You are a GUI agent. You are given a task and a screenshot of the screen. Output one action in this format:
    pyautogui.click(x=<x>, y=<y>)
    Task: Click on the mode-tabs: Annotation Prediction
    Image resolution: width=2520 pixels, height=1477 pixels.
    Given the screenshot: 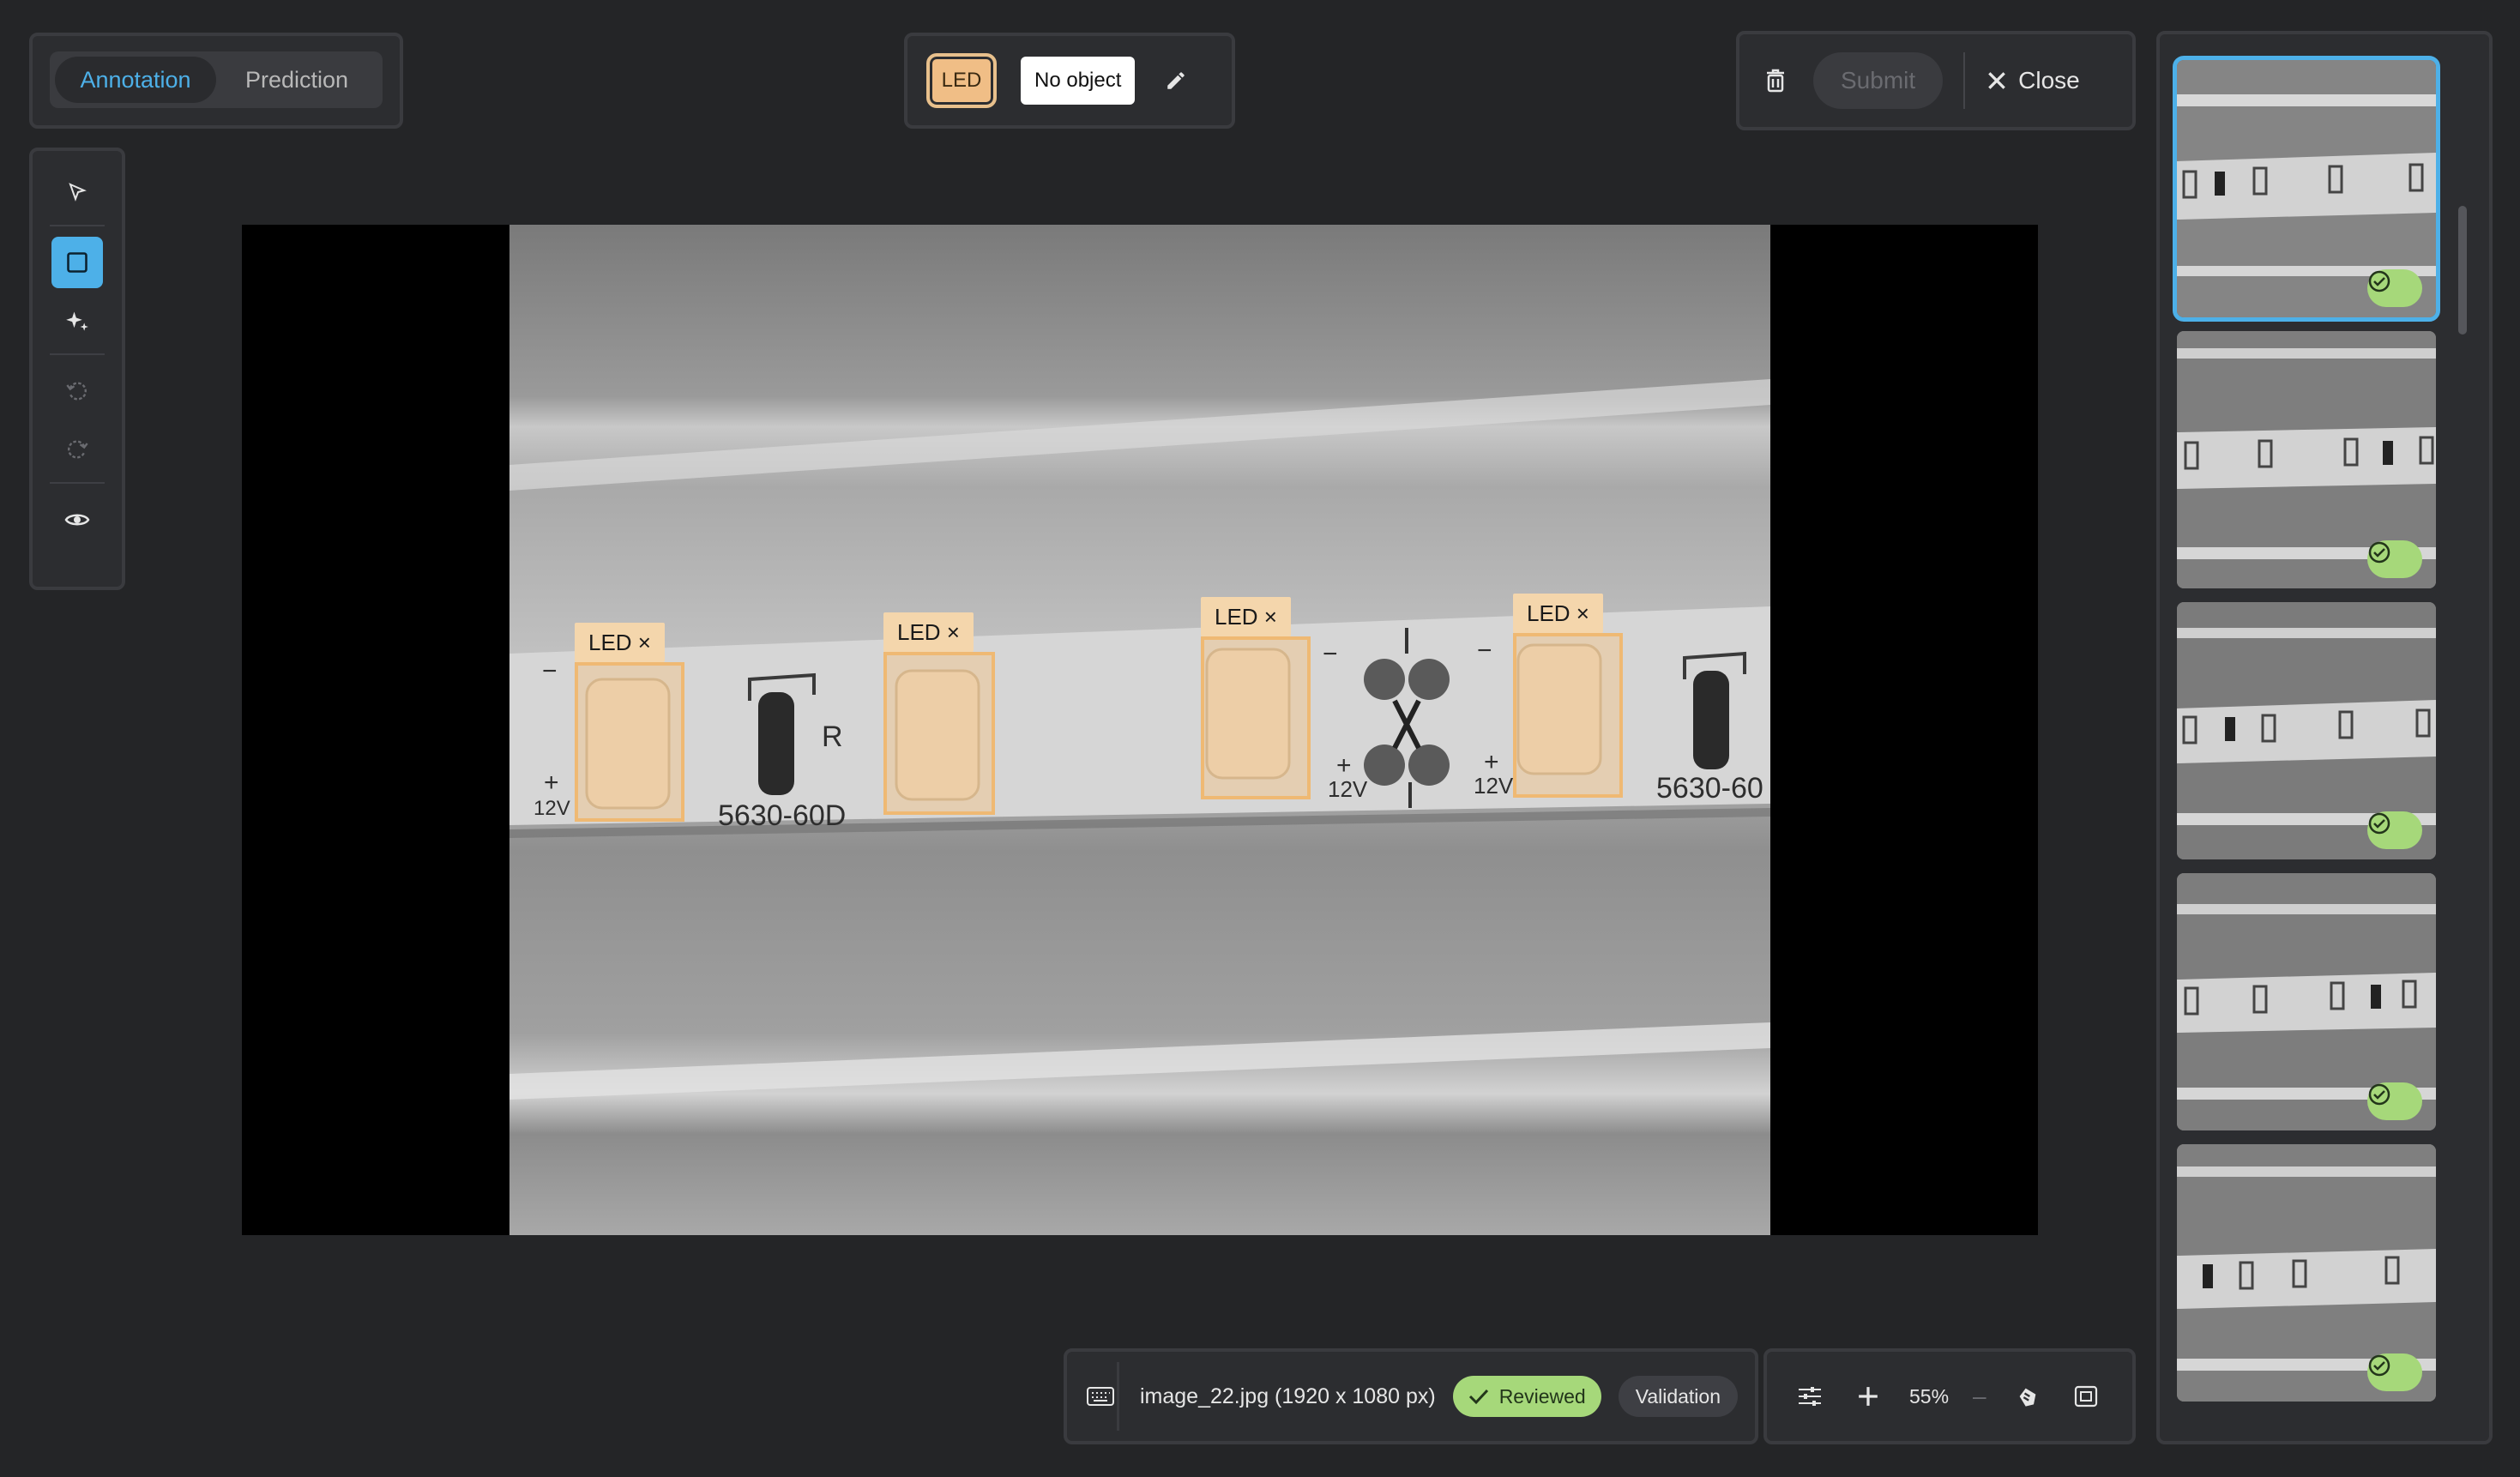 What is the action you would take?
    pyautogui.click(x=216, y=79)
    